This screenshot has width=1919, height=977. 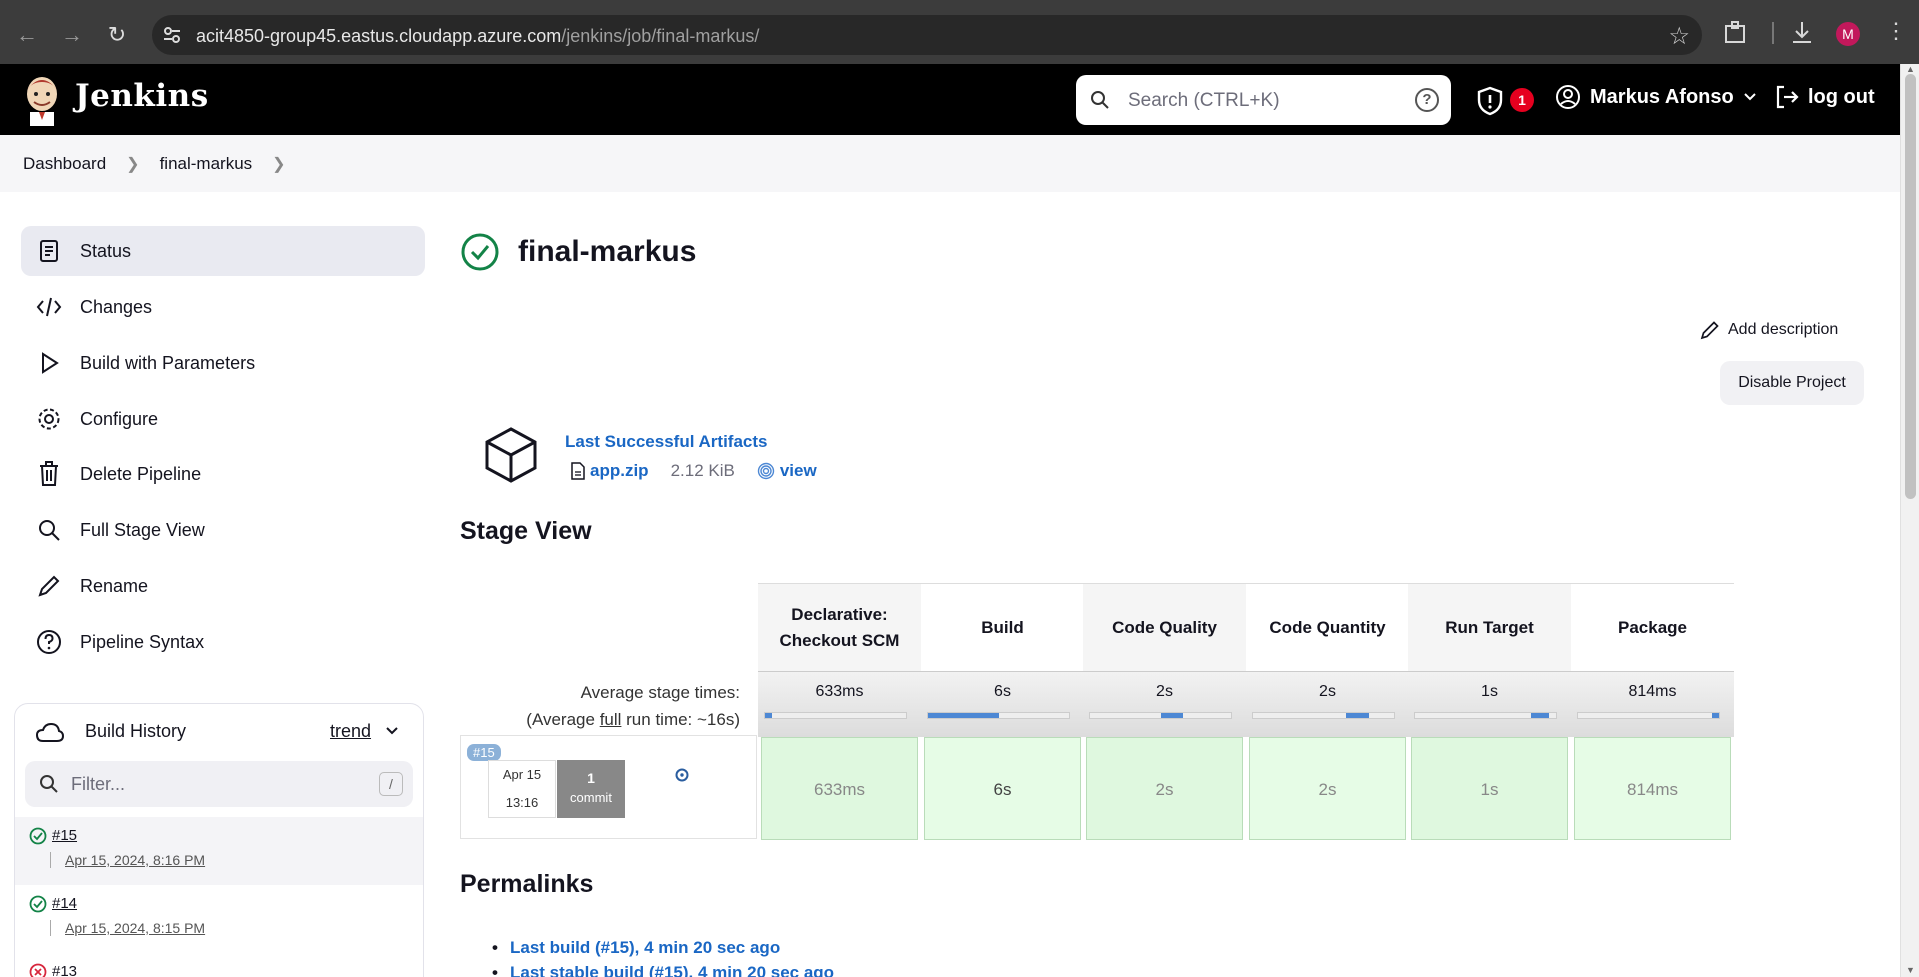 What do you see at coordinates (223, 307) in the screenshot?
I see `sidebar-item-changes: Changes` at bounding box center [223, 307].